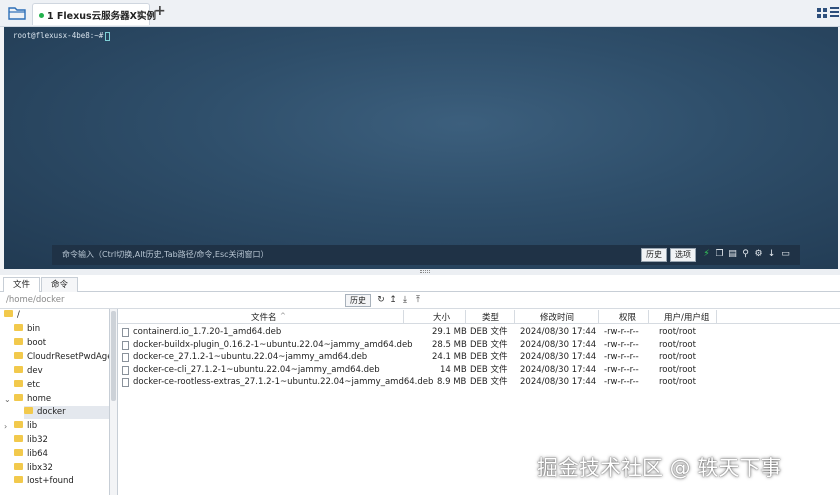  What do you see at coordinates (35, 300) in the screenshot?
I see `path-input: /home/docker` at bounding box center [35, 300].